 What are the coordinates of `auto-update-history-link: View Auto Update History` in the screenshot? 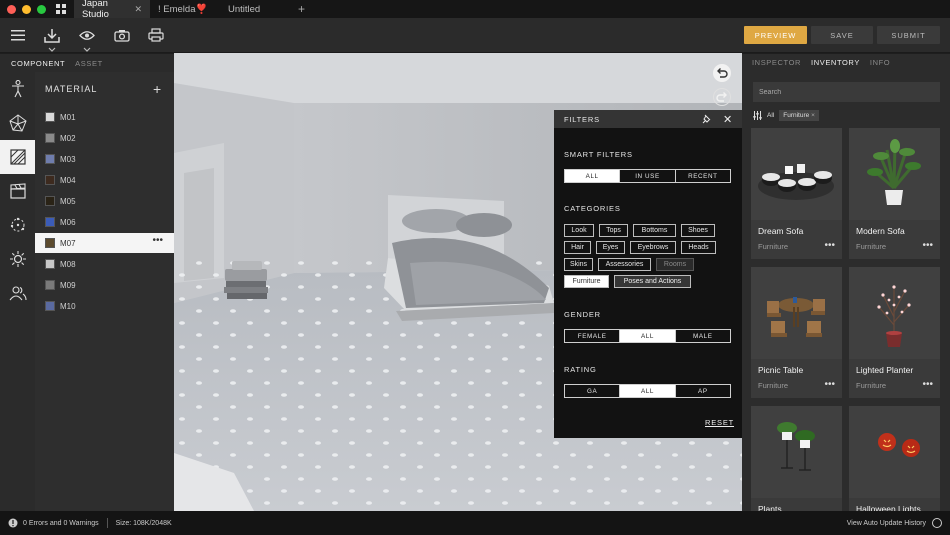 It's located at (886, 523).